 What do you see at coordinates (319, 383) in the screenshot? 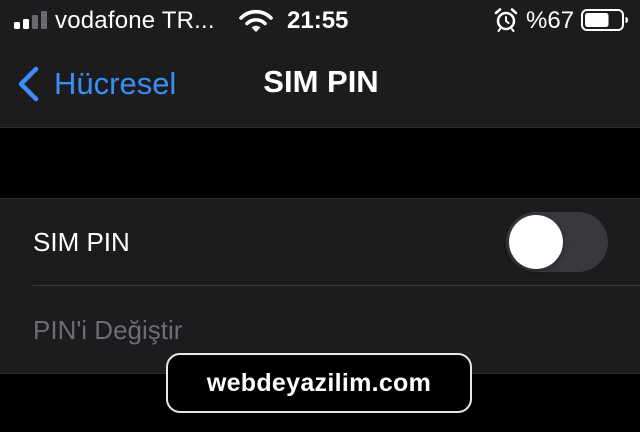
I see `watermark-badge: webdeyazilim.com` at bounding box center [319, 383].